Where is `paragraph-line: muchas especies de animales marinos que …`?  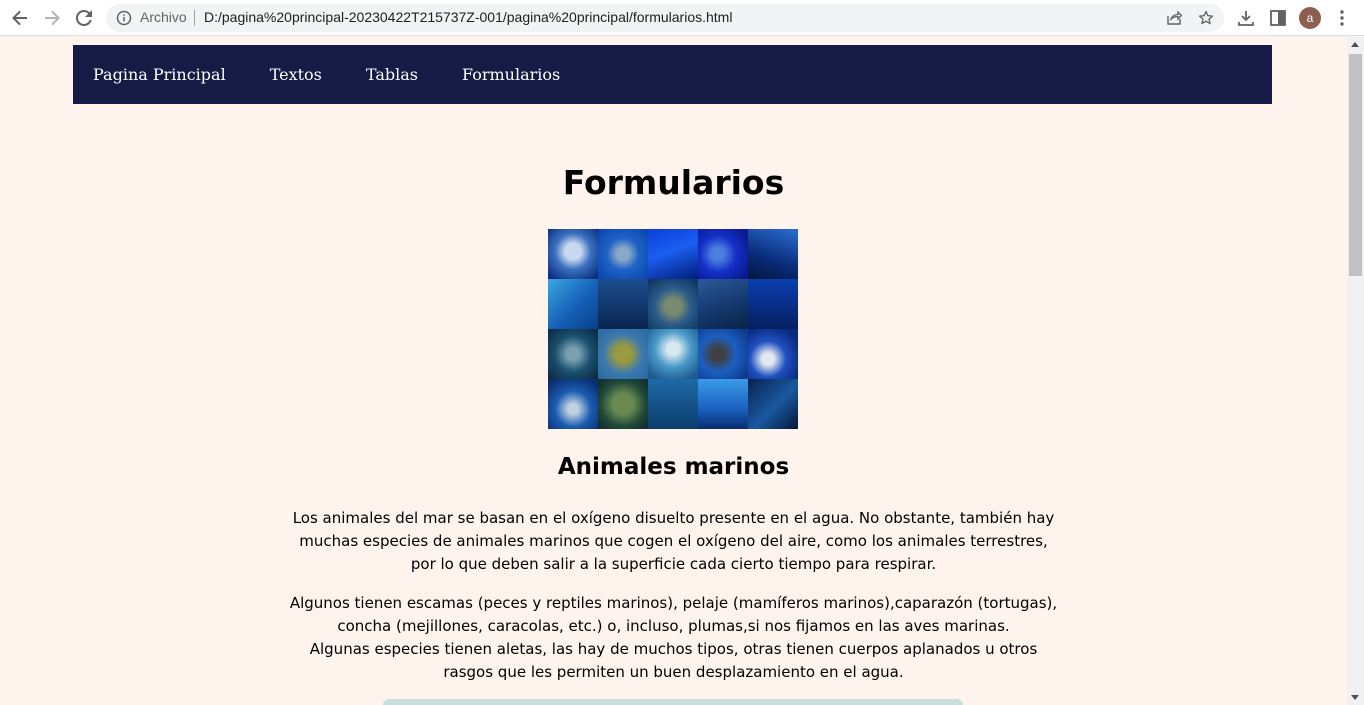 paragraph-line: muchas especies de animales marinos que … is located at coordinates (673, 541).